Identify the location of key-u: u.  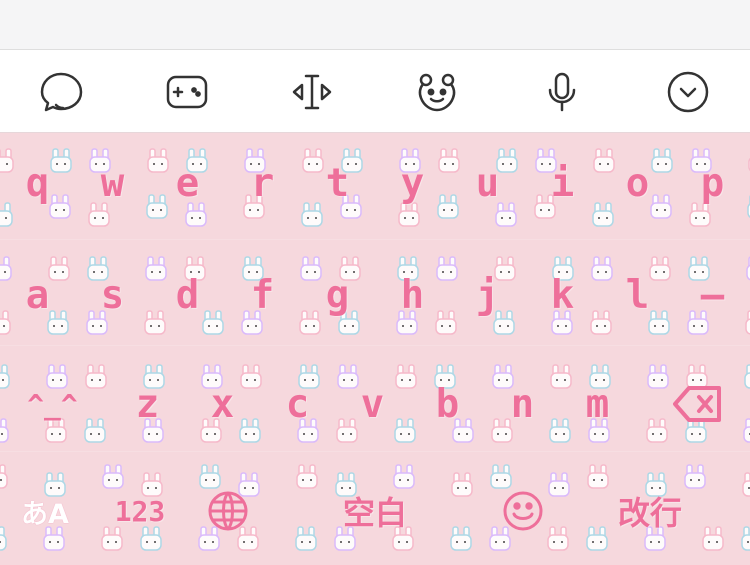
(487, 183).